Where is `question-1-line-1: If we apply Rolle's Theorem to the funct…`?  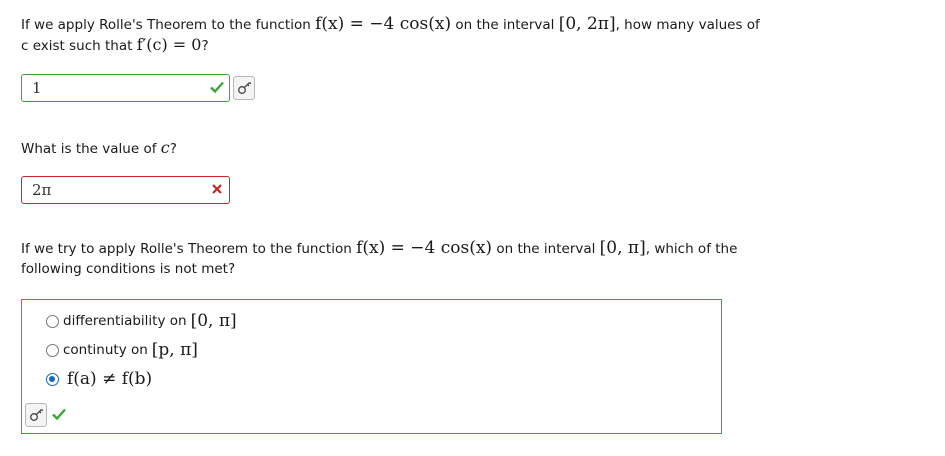
question-1-line-1: If we apply Rolle's Theorem to the funct… is located at coordinates (390, 24).